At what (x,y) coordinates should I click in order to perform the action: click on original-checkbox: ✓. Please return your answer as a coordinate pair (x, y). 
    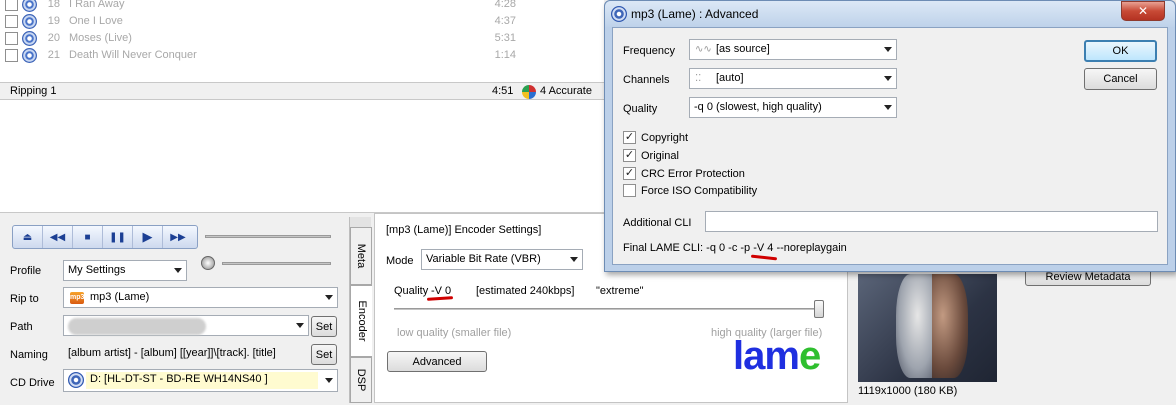
    Looking at the image, I should click on (629, 155).